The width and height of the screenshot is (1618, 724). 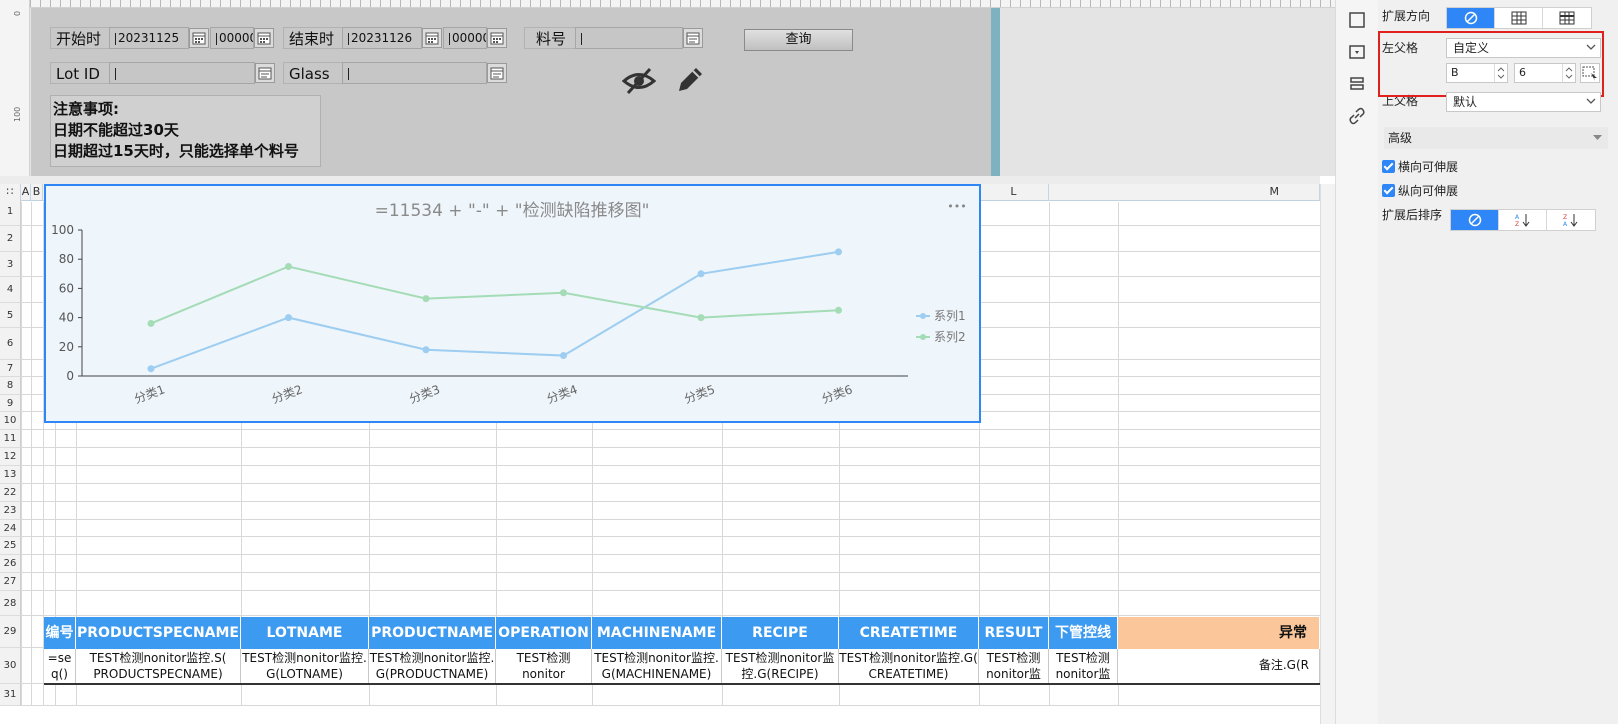 I want to click on row-header-28: 28, so click(x=10, y=603).